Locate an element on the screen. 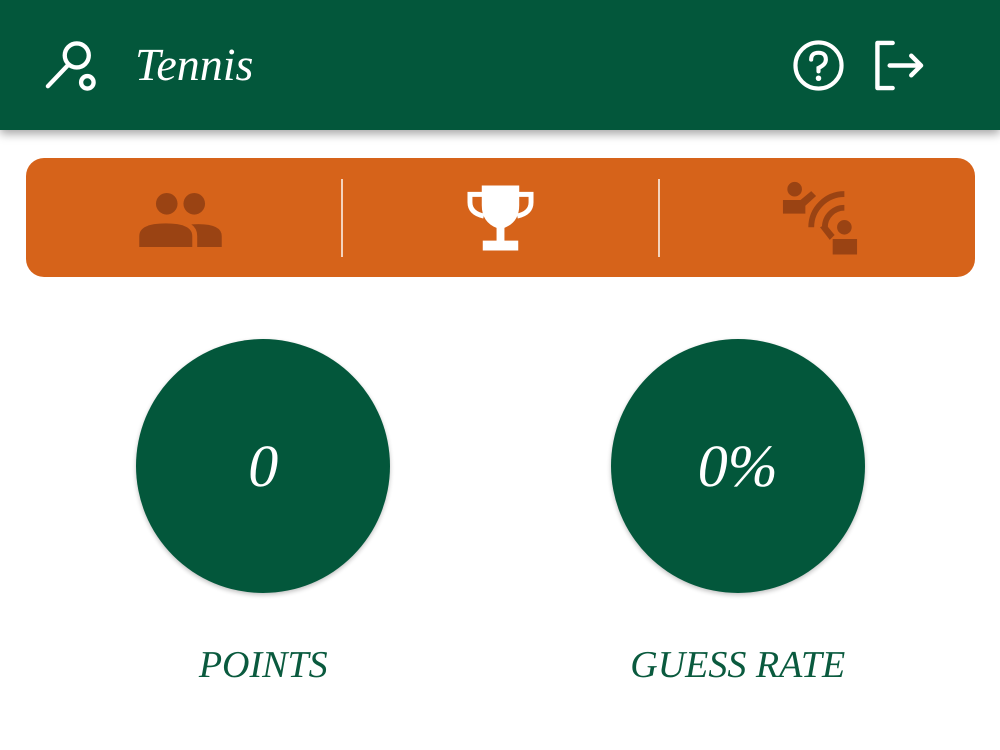  people-icon is located at coordinates (180, 219).